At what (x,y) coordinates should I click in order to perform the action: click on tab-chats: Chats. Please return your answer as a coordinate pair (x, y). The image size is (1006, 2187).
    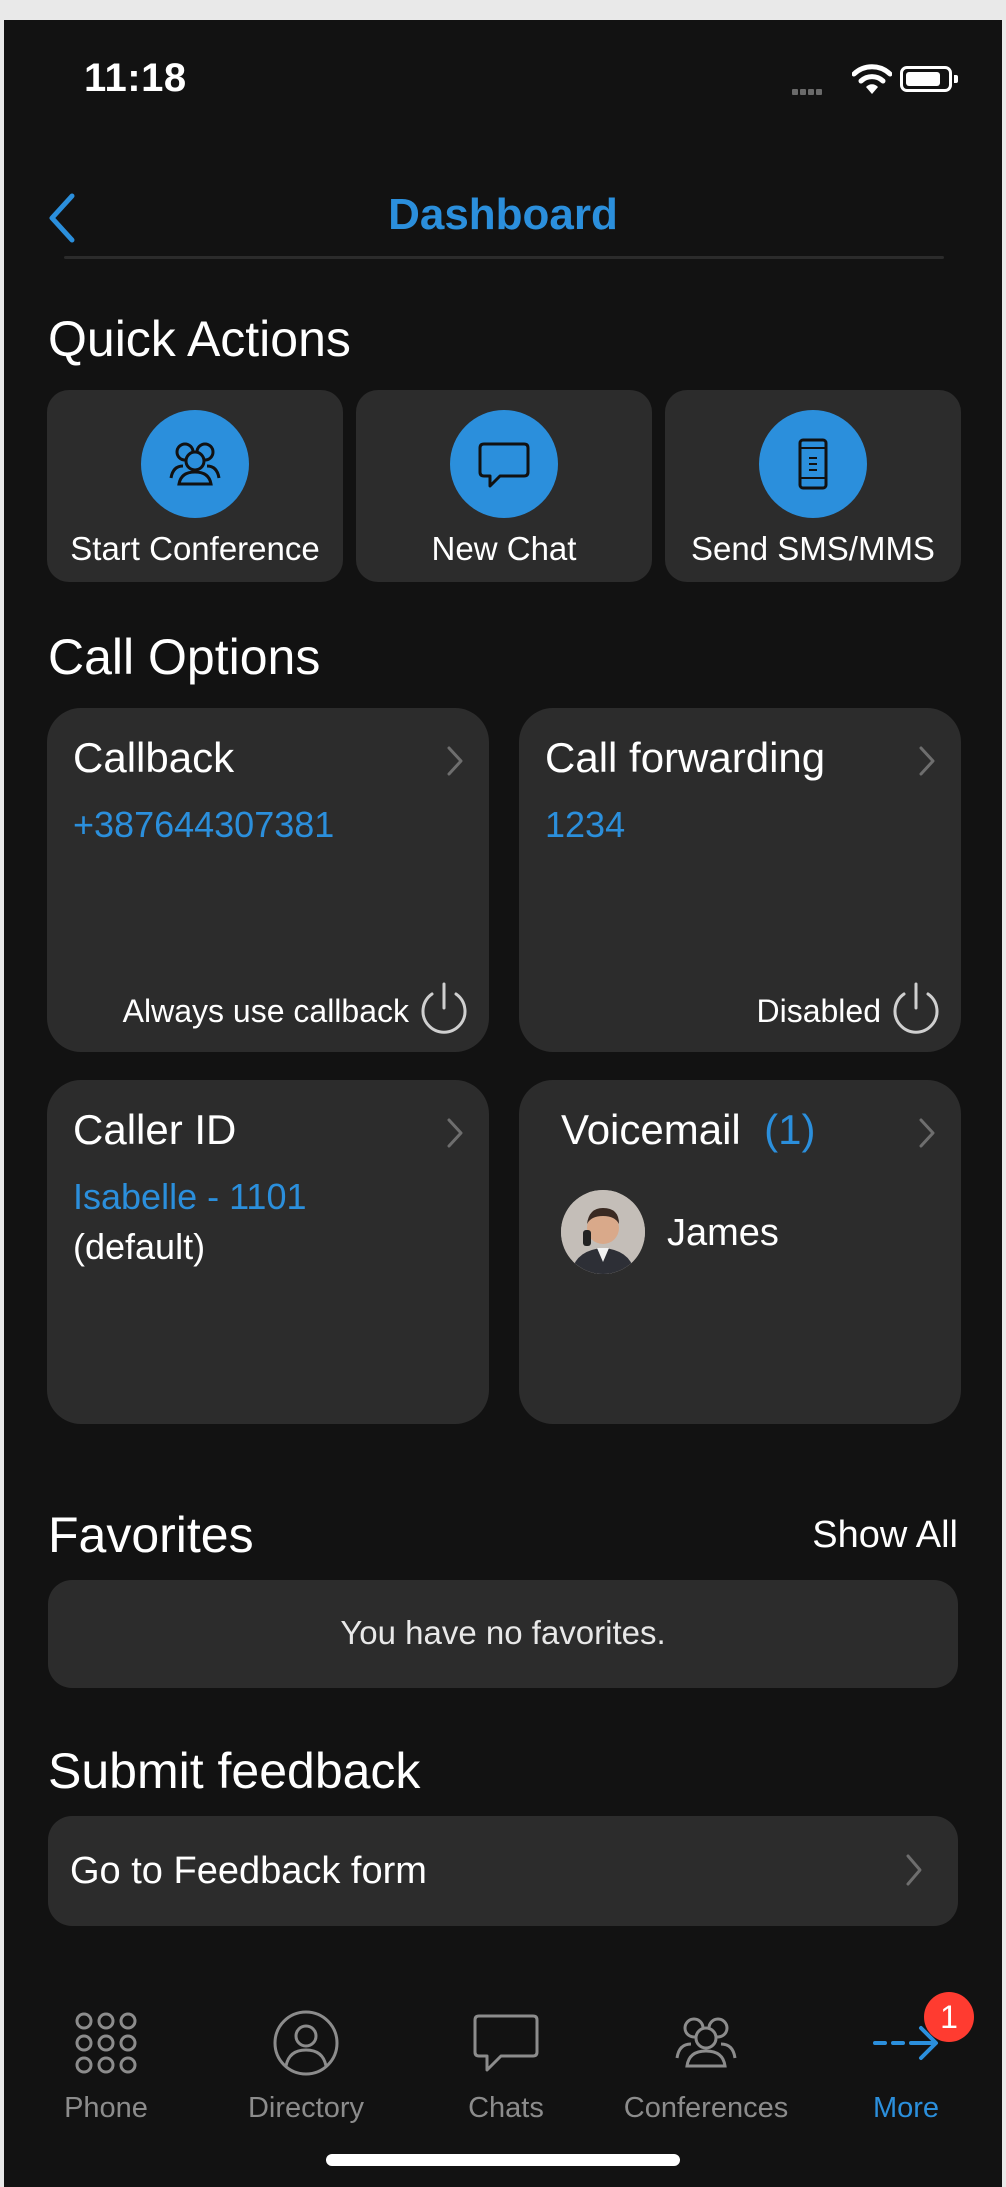
    Looking at the image, I should click on (506, 2066).